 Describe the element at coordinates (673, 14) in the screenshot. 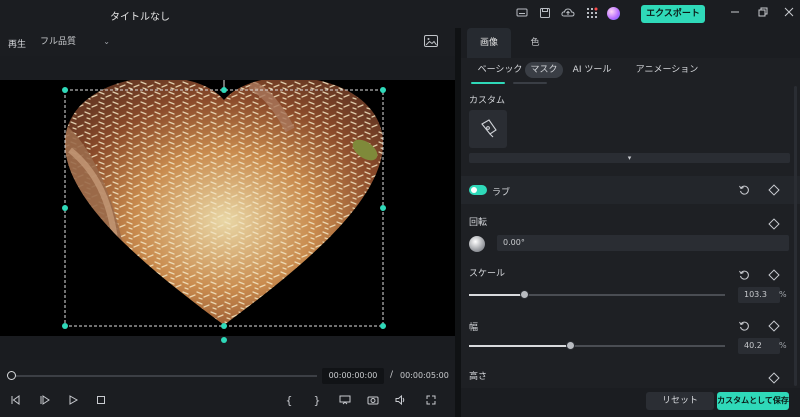

I see `export-label: エクスポート` at that location.